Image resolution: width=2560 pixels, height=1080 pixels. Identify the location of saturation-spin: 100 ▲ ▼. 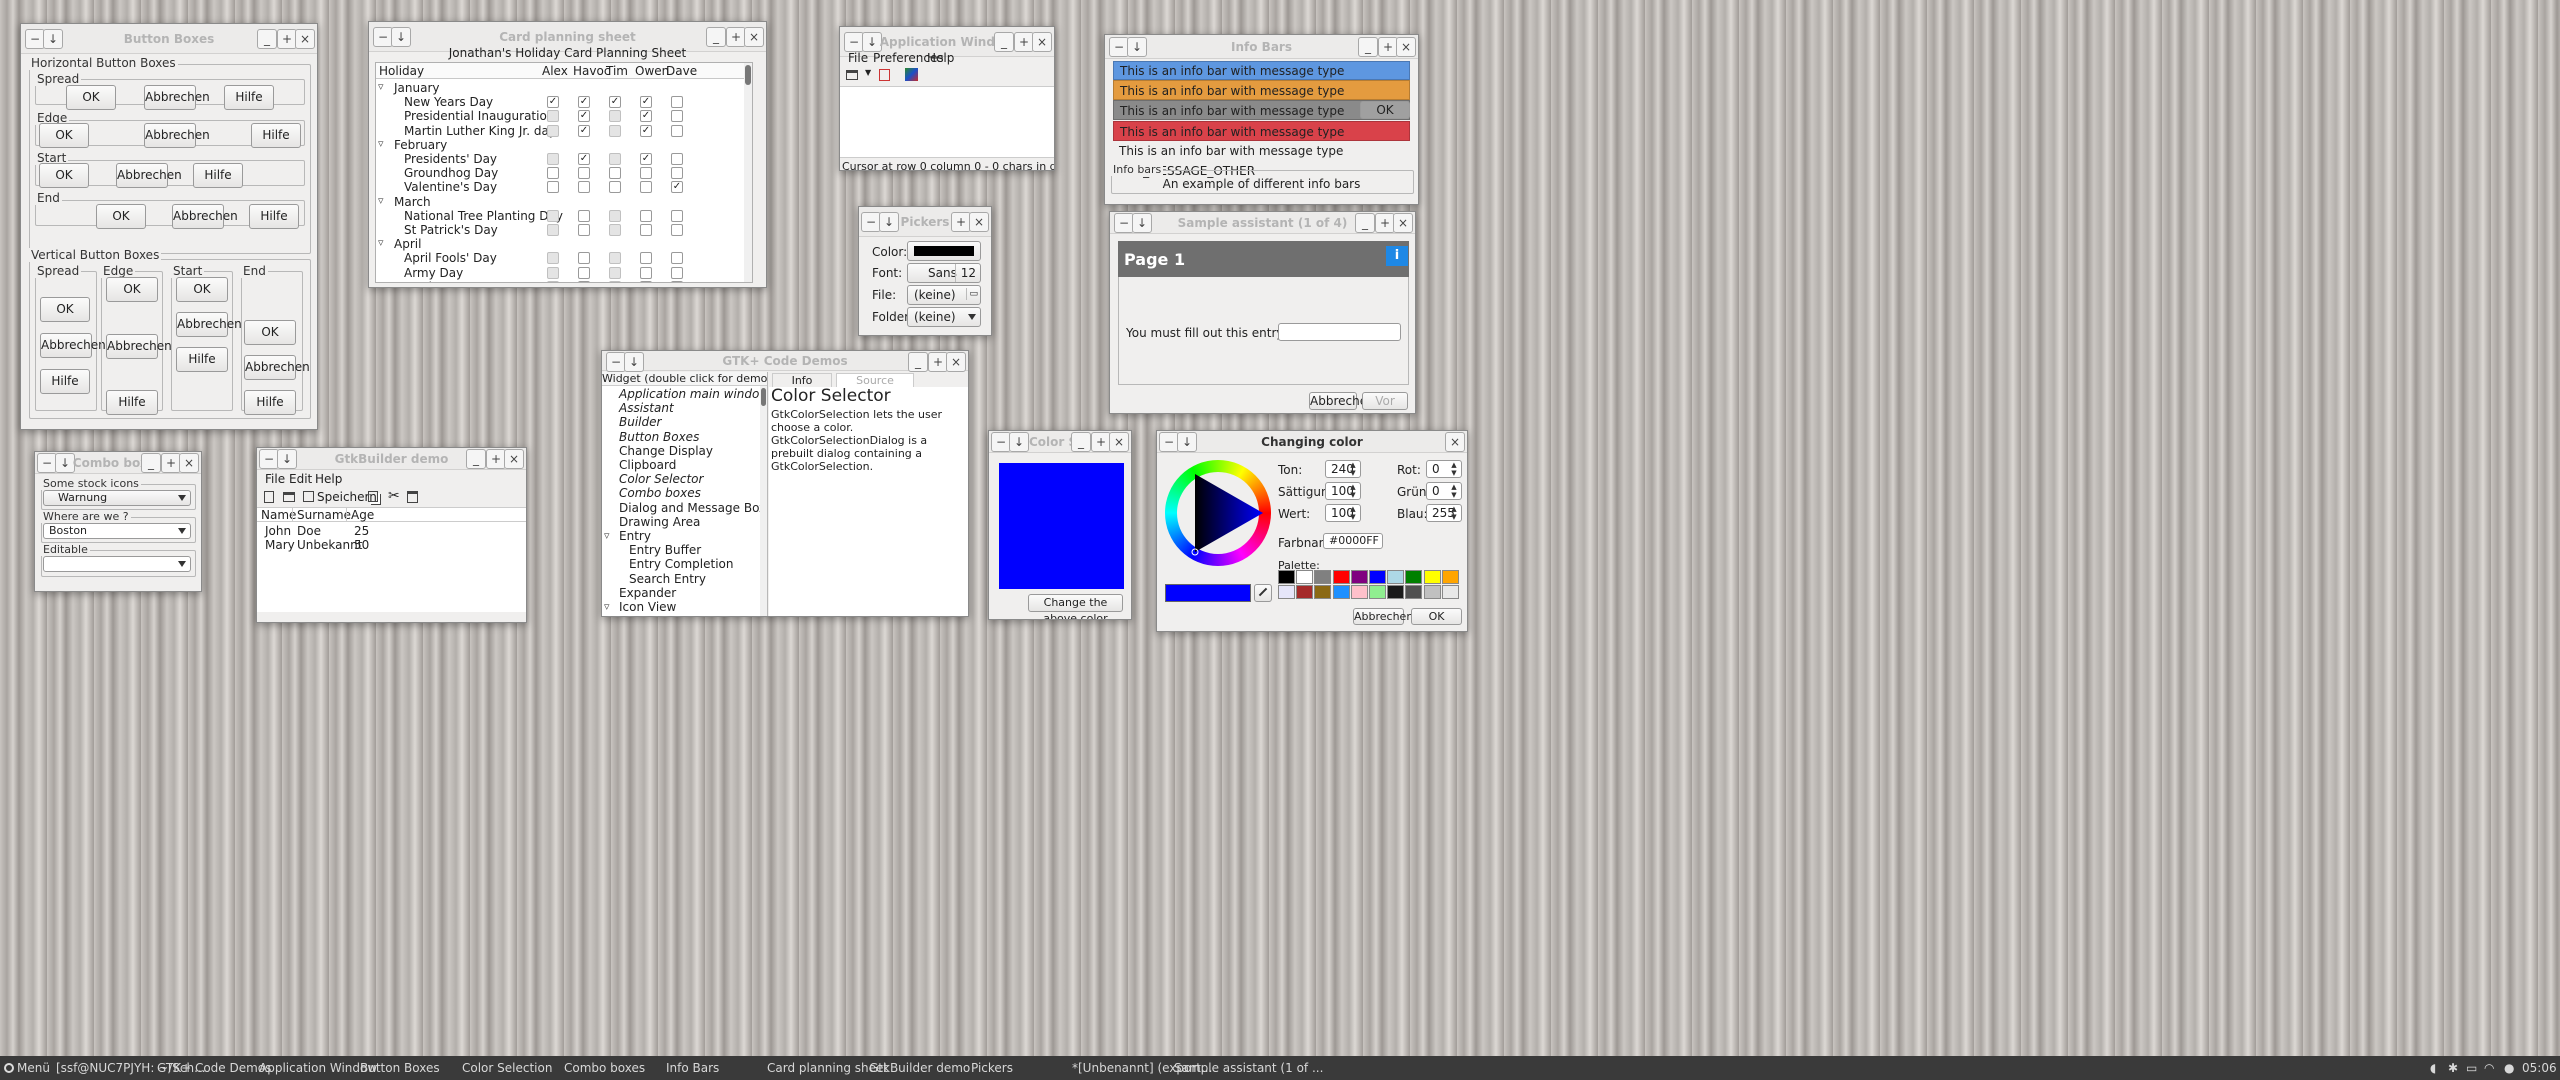
(1343, 491).